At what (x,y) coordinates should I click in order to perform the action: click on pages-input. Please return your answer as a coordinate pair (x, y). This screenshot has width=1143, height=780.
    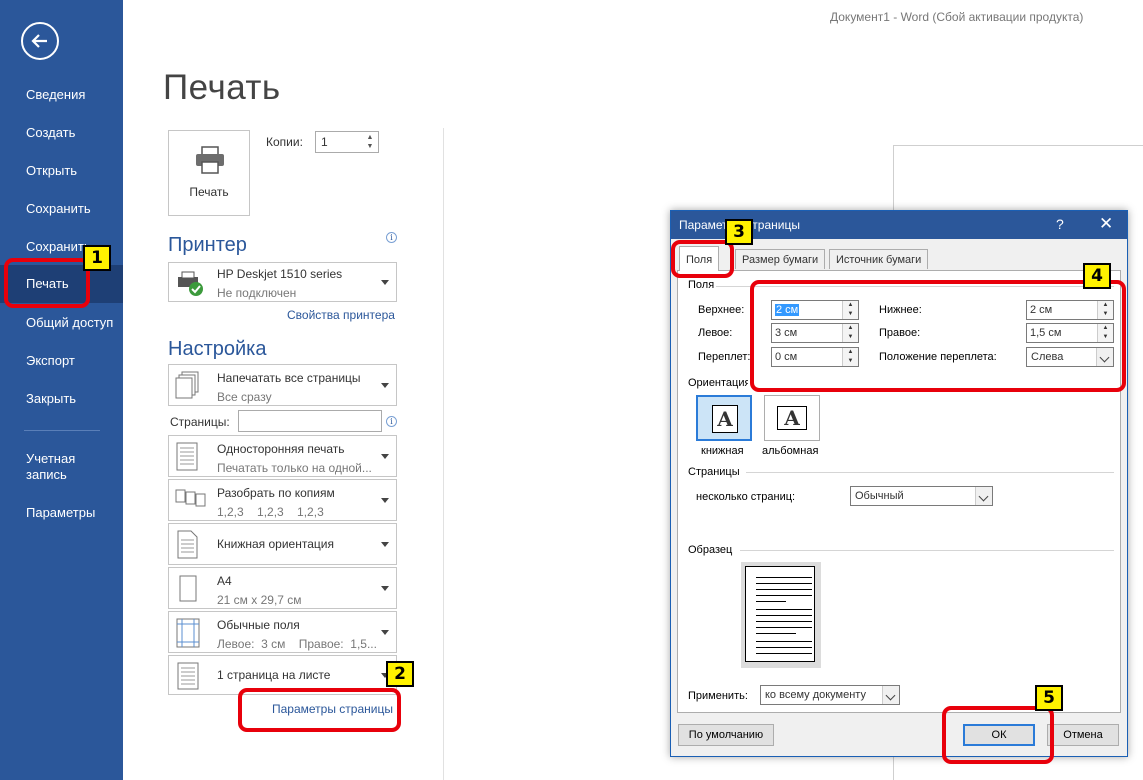
    Looking at the image, I should click on (310, 421).